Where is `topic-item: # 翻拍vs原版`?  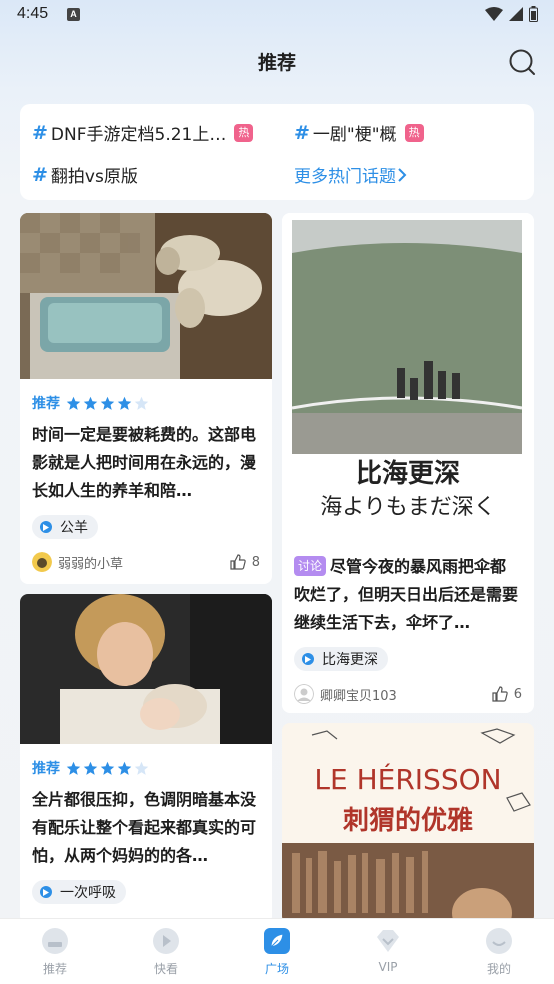
topic-item: # 翻拍vs原版 is located at coordinates (85, 175).